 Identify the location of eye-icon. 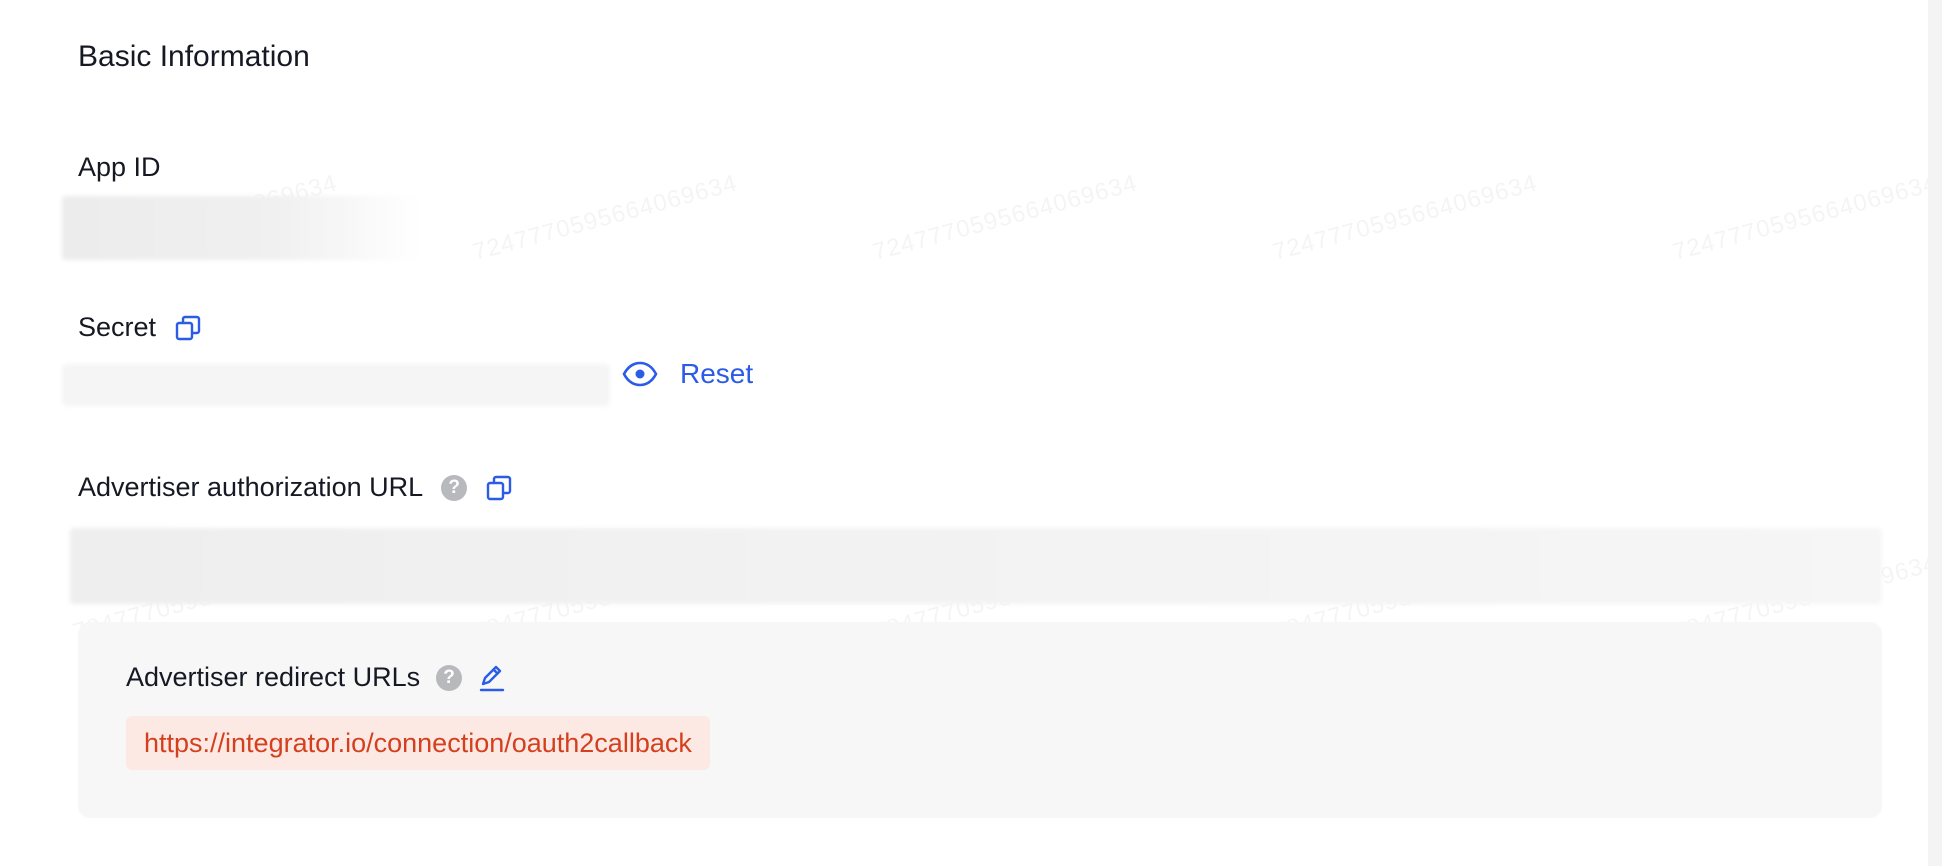
(640, 374).